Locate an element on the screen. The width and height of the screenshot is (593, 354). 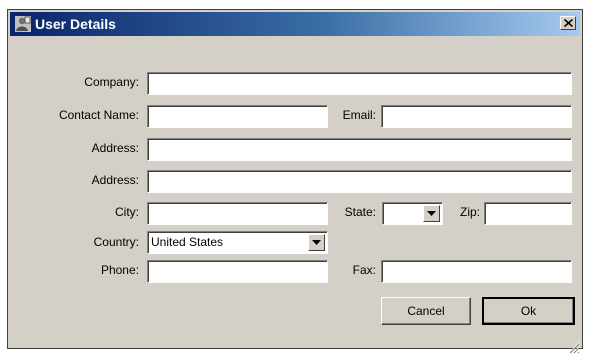
address2-label: Address: is located at coordinates (115, 180).